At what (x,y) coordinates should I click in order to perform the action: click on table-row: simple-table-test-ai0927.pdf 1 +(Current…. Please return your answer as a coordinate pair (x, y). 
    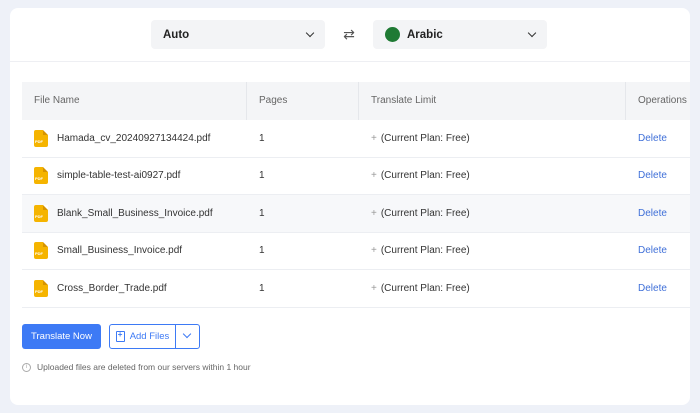
    Looking at the image, I should click on (356, 176).